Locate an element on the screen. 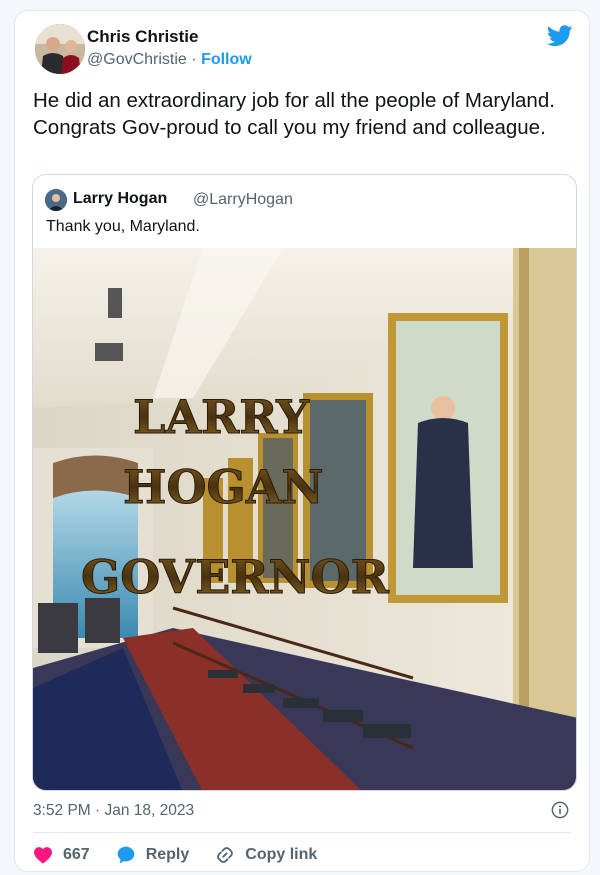 This screenshot has height=875, width=600. tweet-timestamp: 3:52 PM · Jan 18, 2023 is located at coordinates (113, 811).